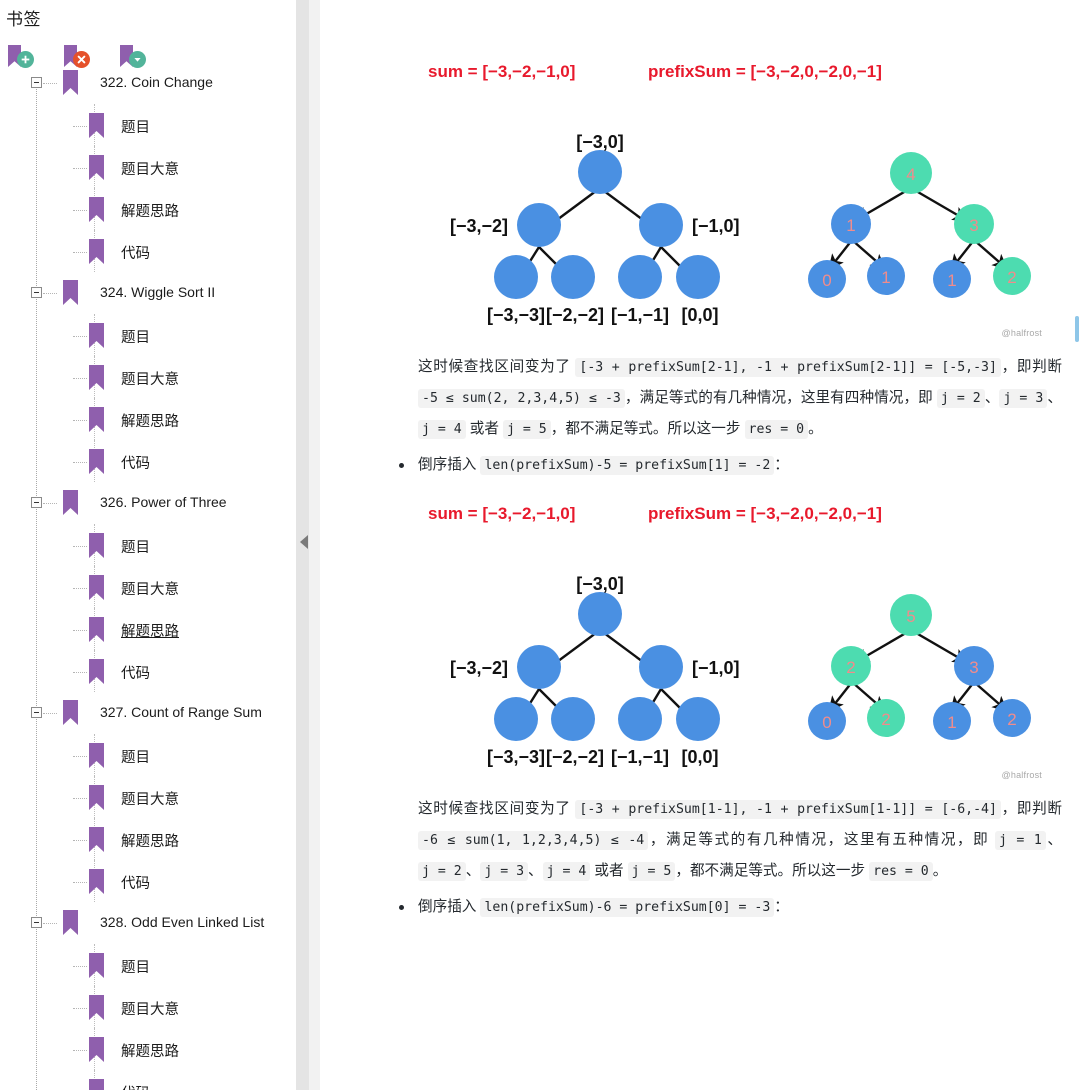  I want to click on figure-1-watermark: @halfrost, so click(1021, 333).